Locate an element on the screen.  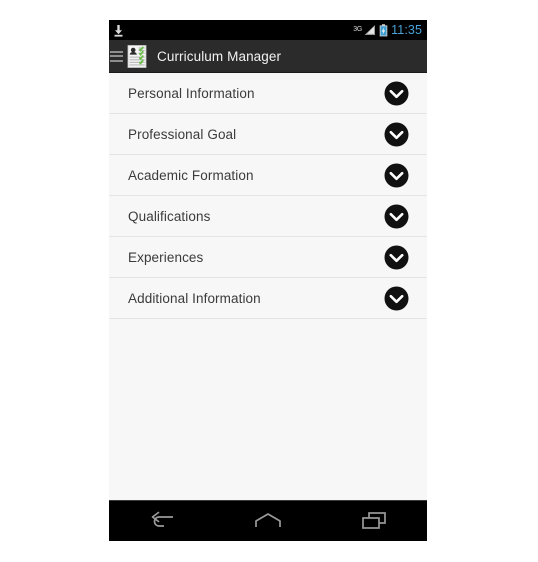
list-item-academic-formation: Academic Formation is located at coordinates (268, 175).